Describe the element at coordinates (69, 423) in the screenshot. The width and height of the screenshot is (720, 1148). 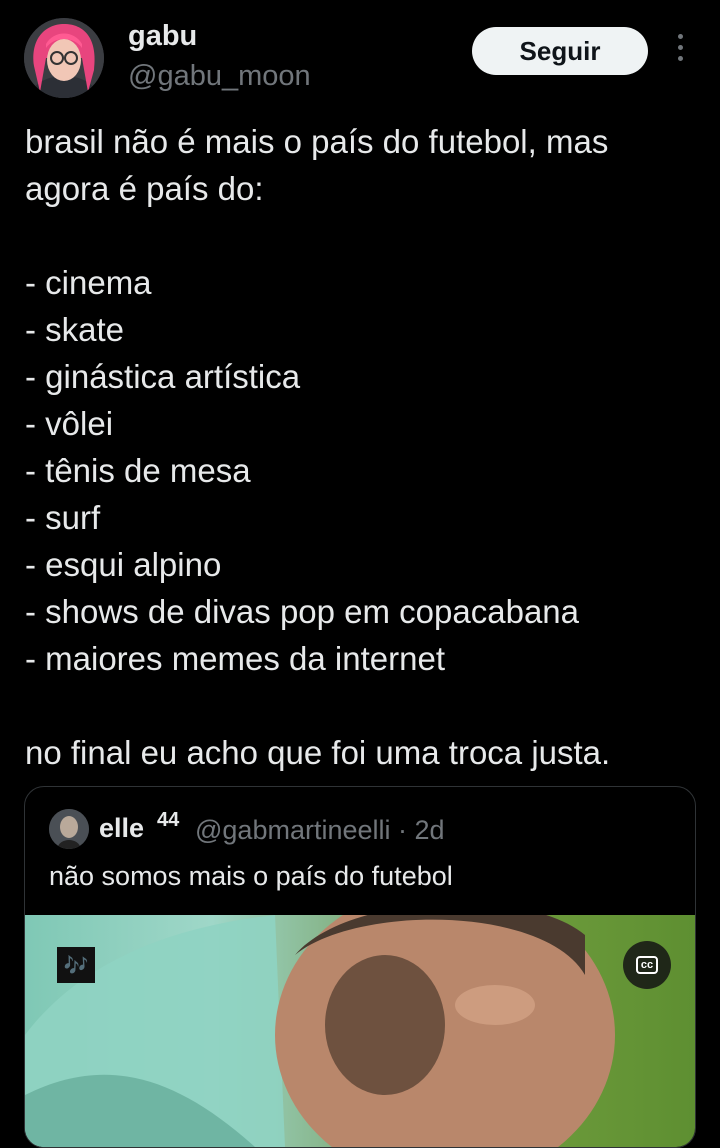
I see `list-item: - vôlei` at that location.